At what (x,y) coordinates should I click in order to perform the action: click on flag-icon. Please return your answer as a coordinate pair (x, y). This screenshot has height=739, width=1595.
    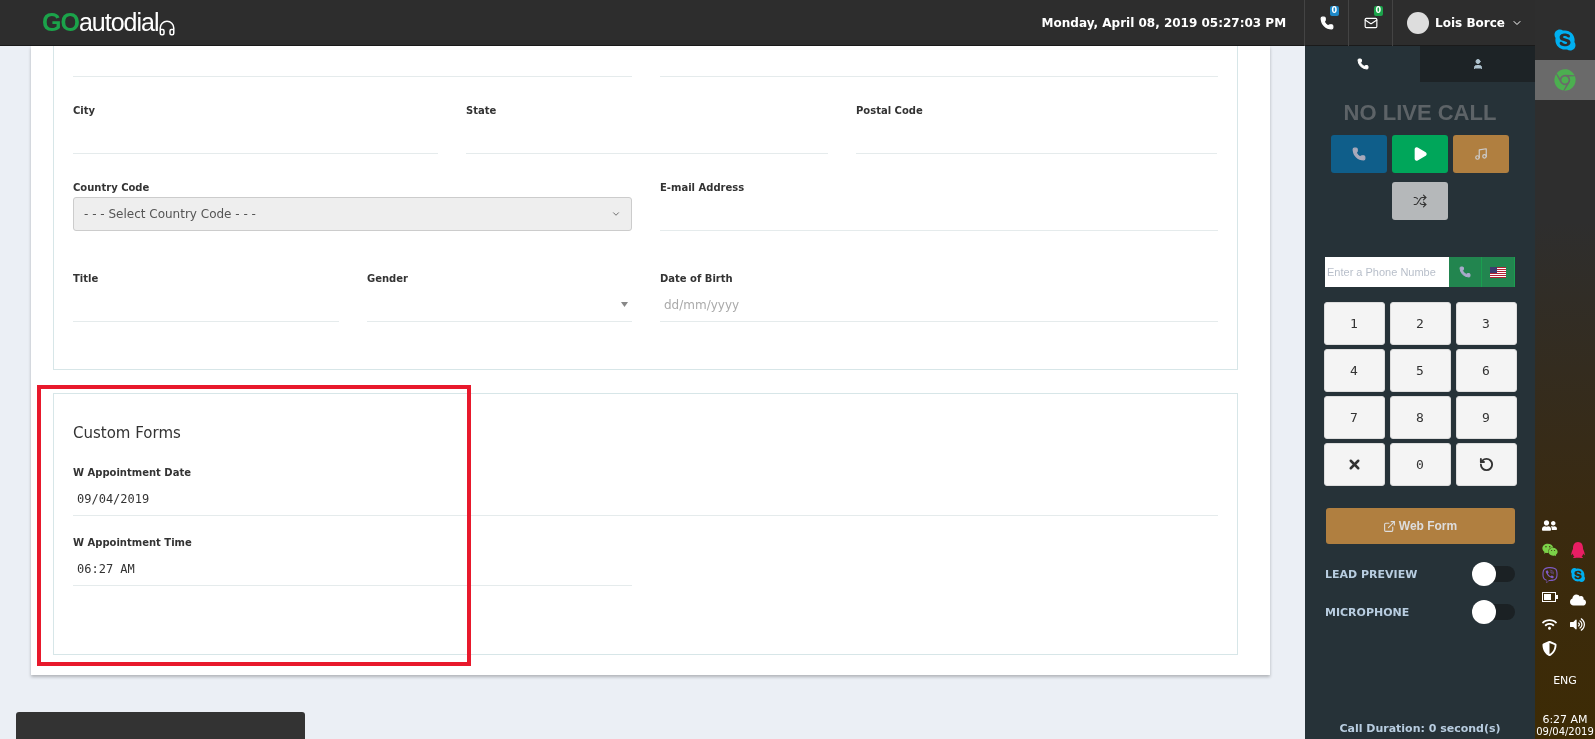
    Looking at the image, I should click on (1498, 272).